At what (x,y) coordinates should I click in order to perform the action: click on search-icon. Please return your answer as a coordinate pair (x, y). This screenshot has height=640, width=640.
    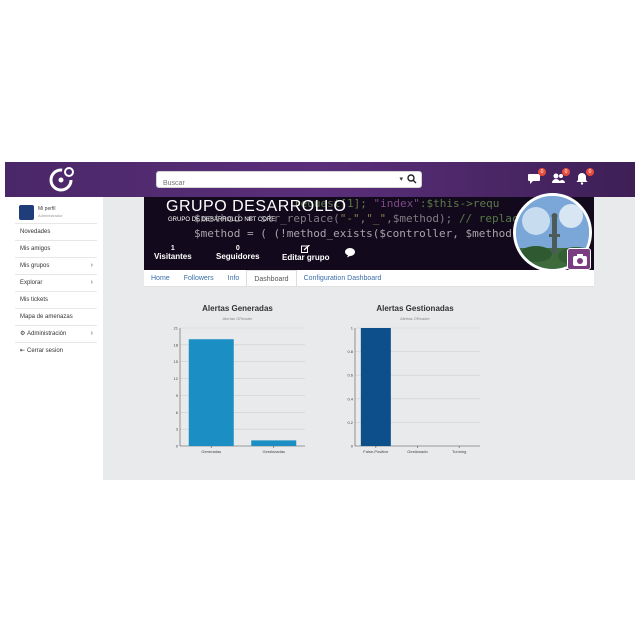
    Looking at the image, I should click on (412, 179).